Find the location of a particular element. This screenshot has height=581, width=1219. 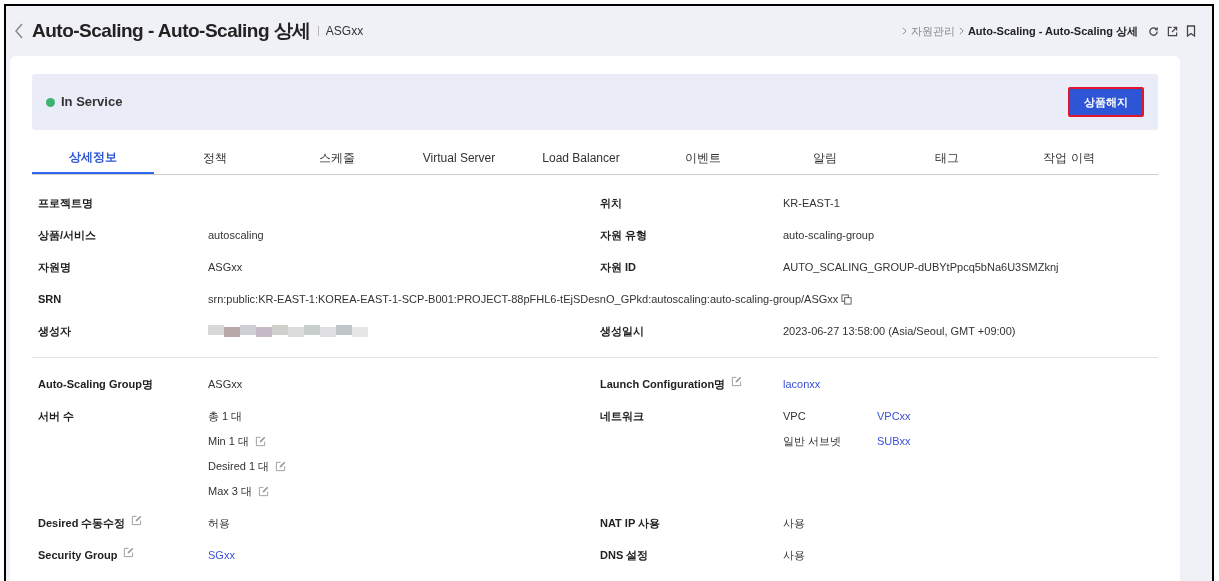

tab: 스케줄 is located at coordinates (337, 158).